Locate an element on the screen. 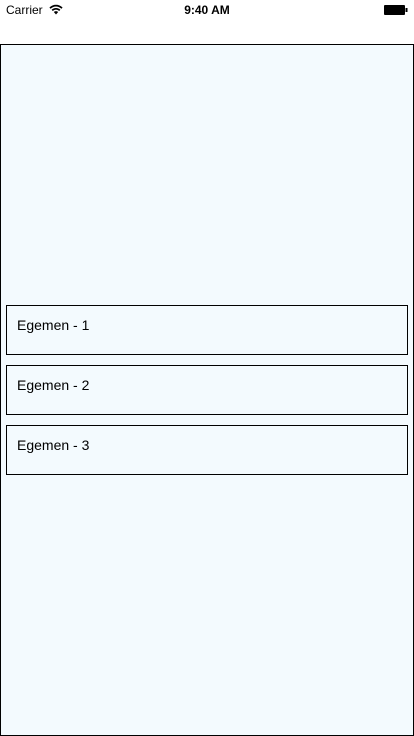 Image resolution: width=414 pixels, height=736 pixels. status-bar: Carrier 9:40 AM is located at coordinates (207, 10).